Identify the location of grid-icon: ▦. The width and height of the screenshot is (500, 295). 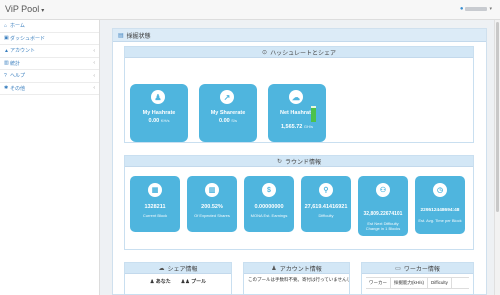
(155, 190).